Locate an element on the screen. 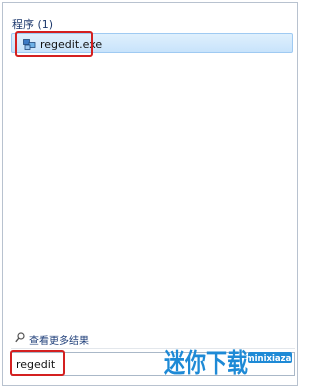 Image resolution: width=320 pixels, height=388 pixels. see-more-results-label: 查看更多结果 is located at coordinates (59, 341).